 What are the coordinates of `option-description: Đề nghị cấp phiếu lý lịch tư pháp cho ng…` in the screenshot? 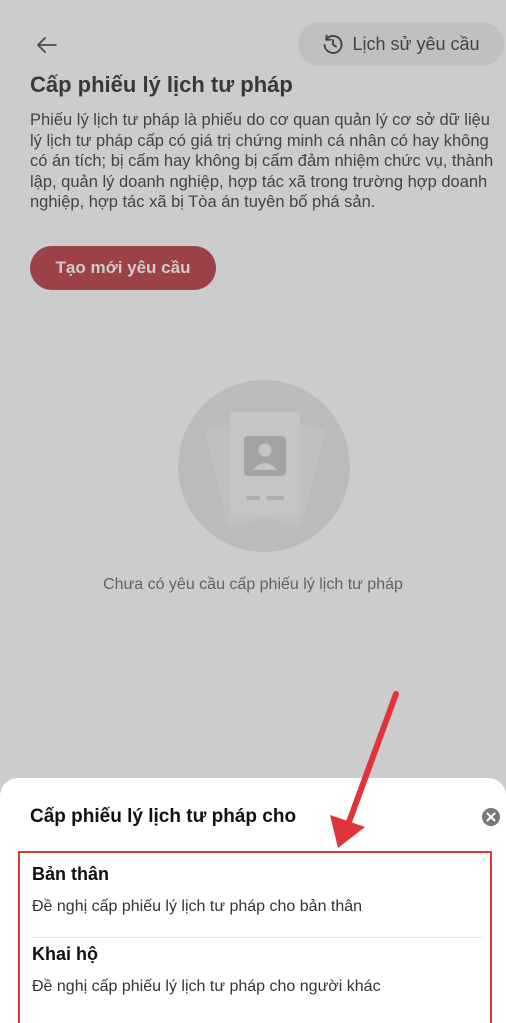 It's located at (206, 986).